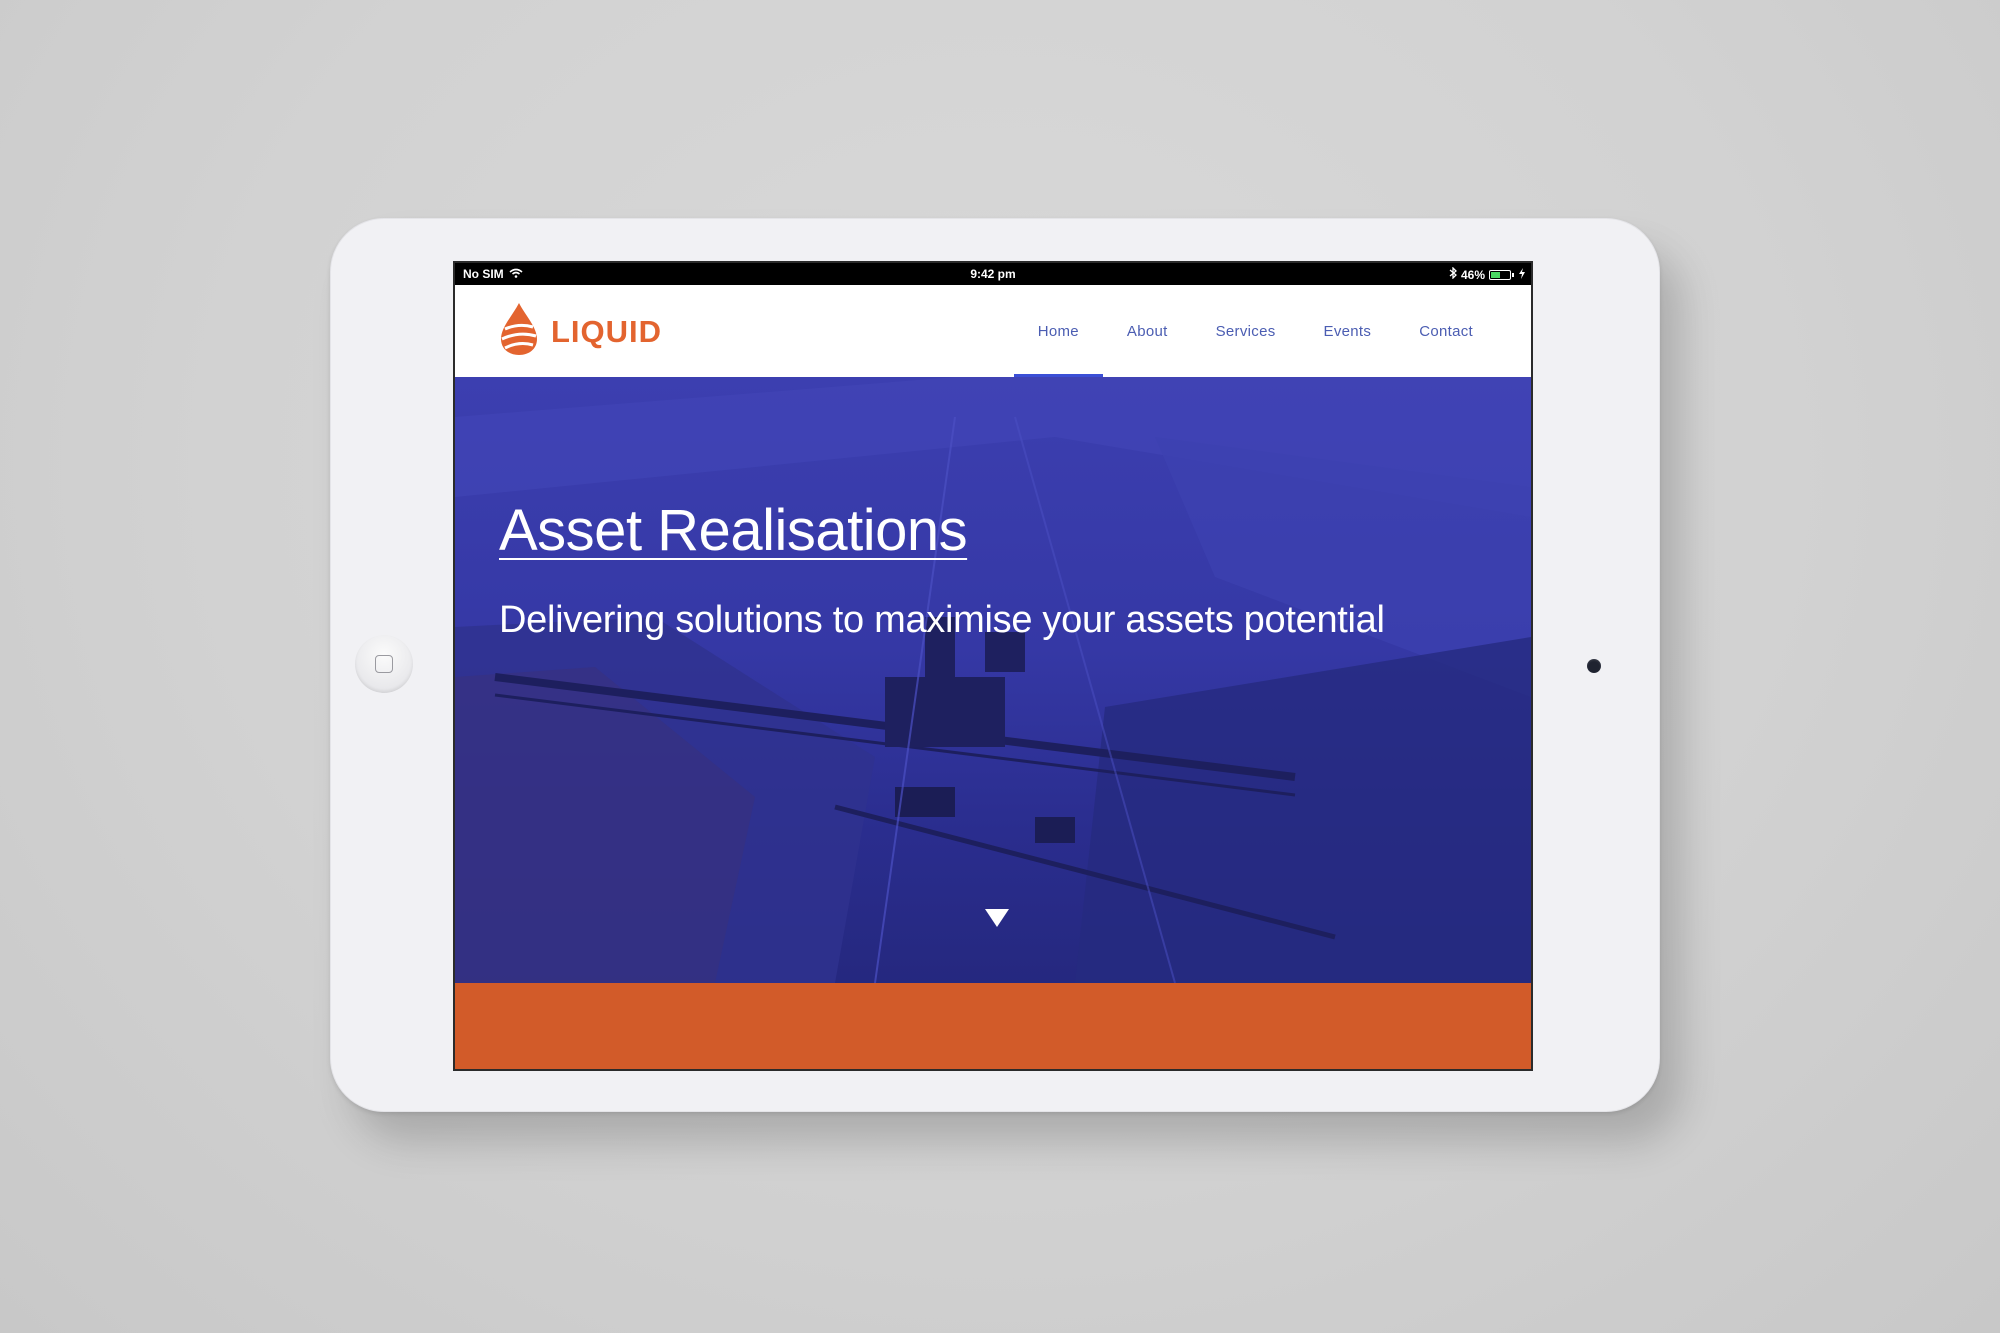  What do you see at coordinates (1446, 331) in the screenshot?
I see `nav-contact: Contact` at bounding box center [1446, 331].